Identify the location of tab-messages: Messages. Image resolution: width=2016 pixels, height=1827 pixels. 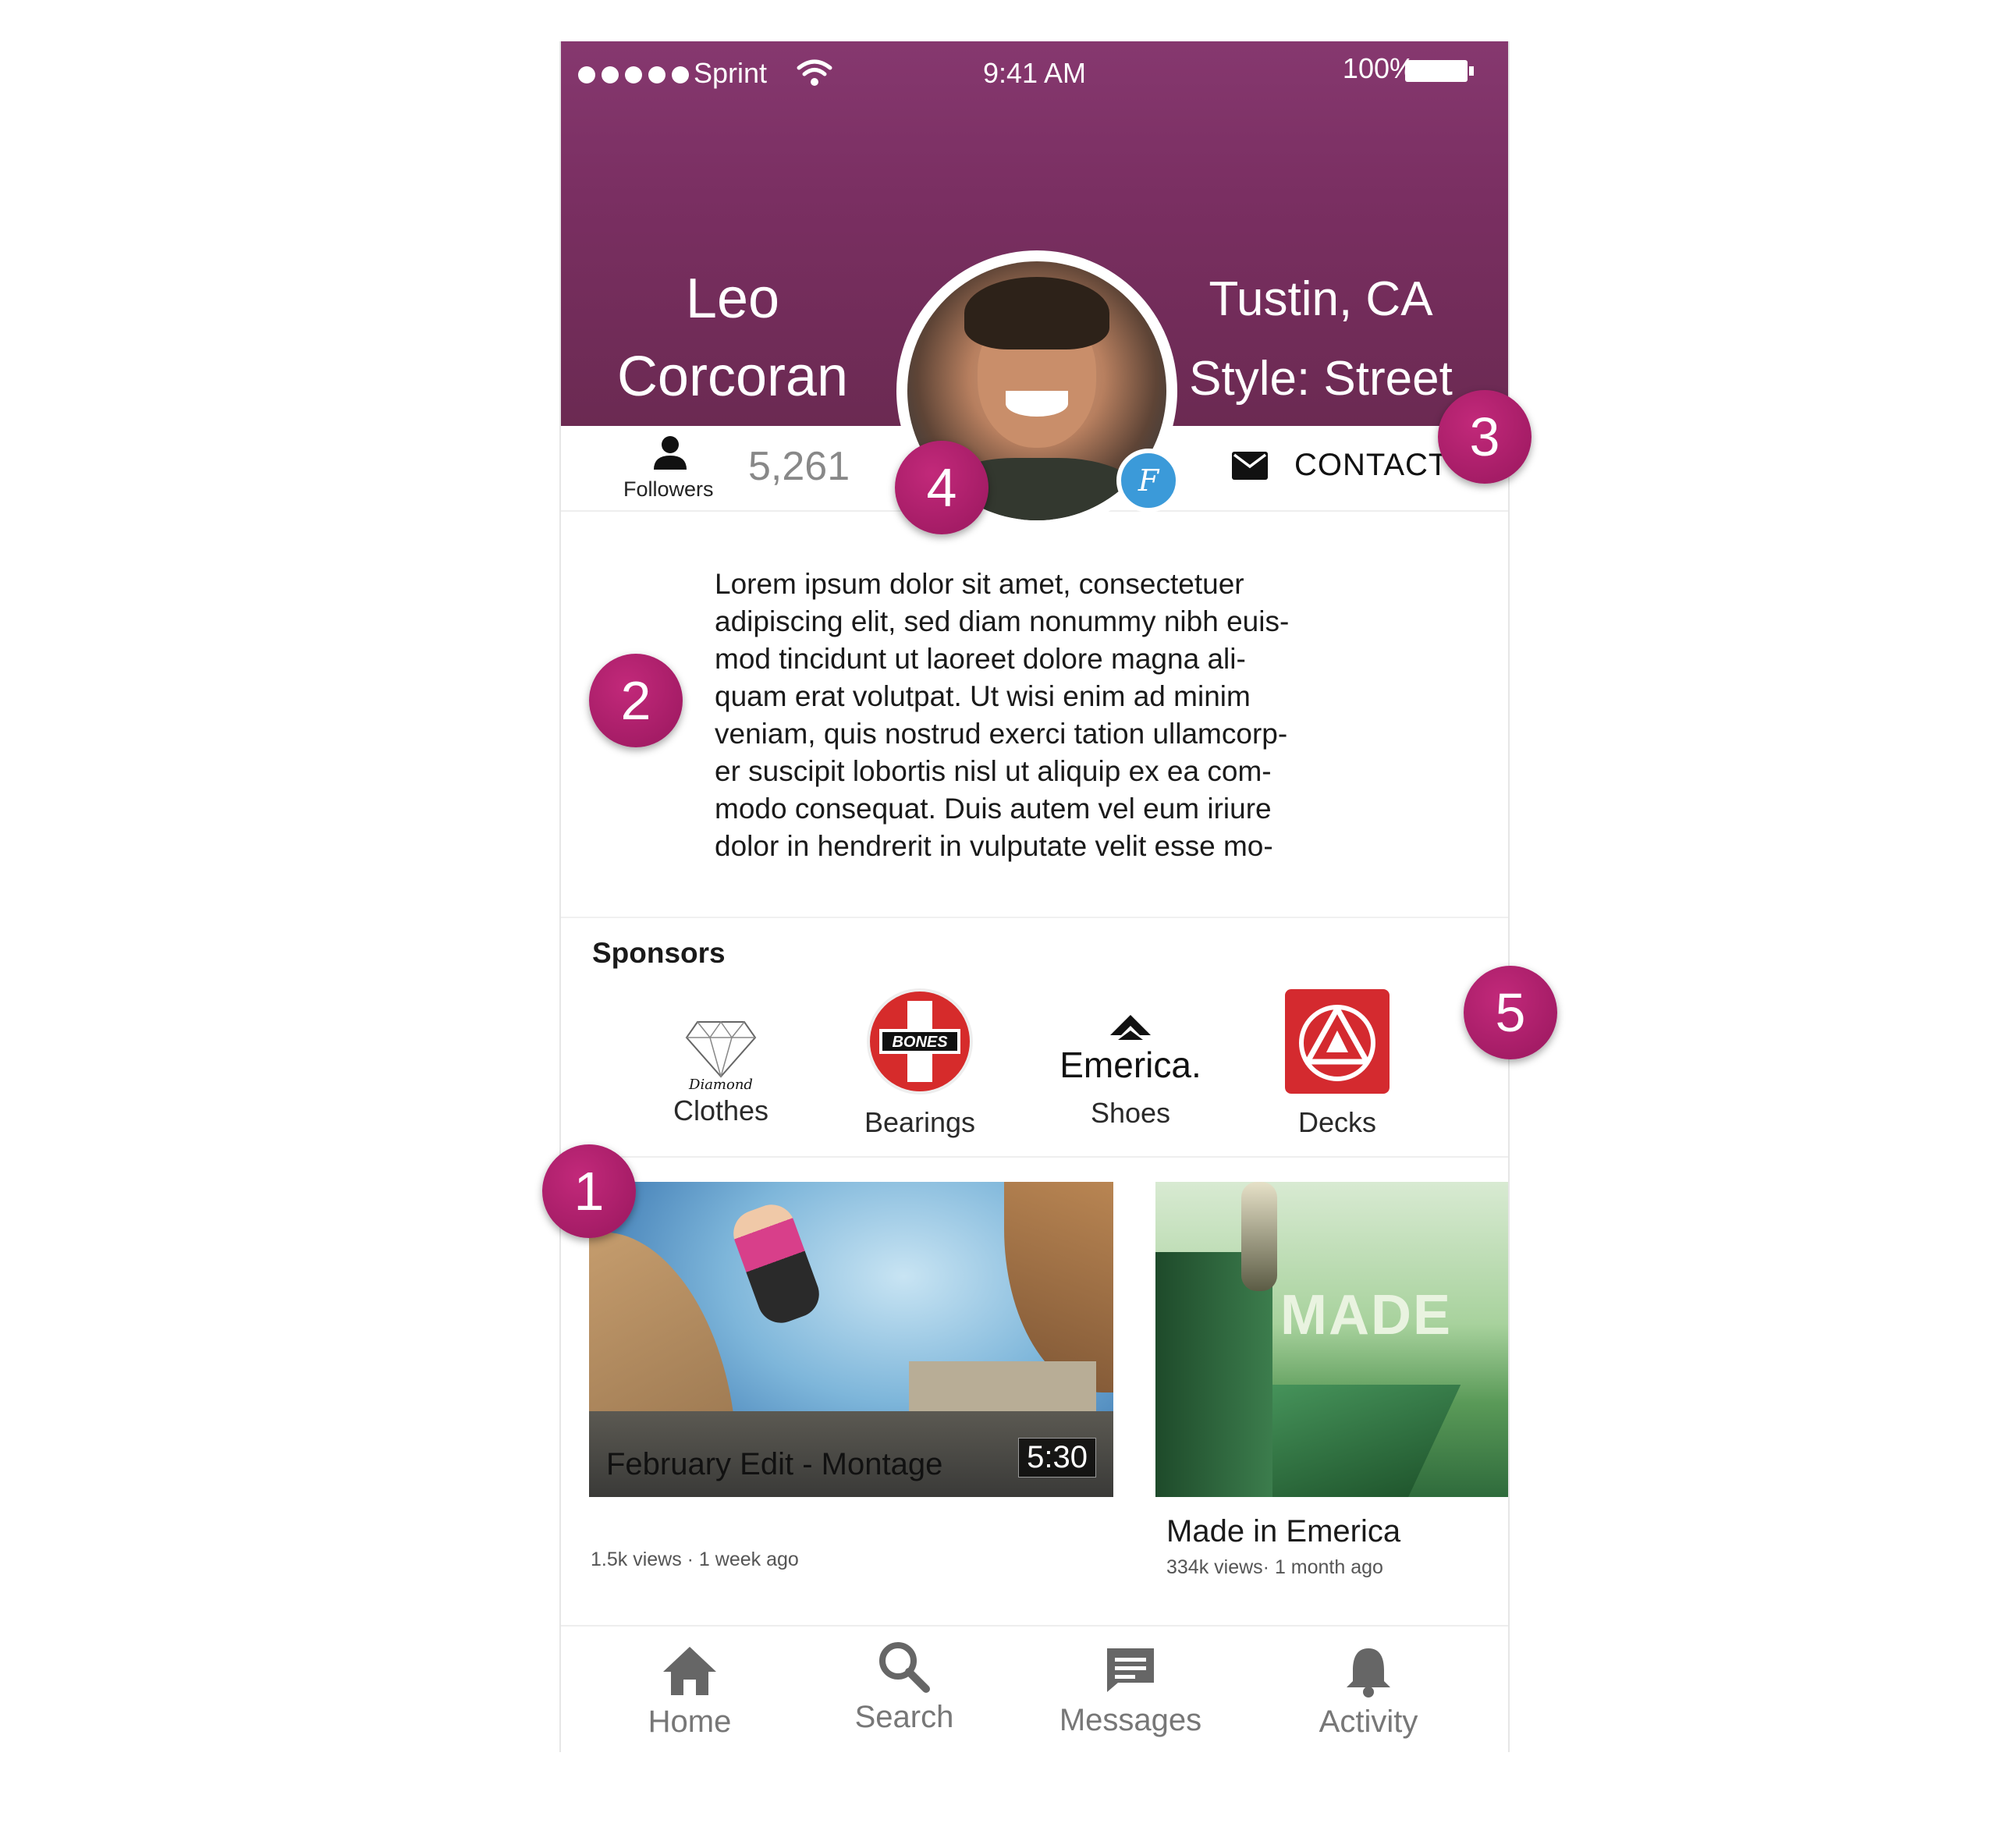
(1130, 1691).